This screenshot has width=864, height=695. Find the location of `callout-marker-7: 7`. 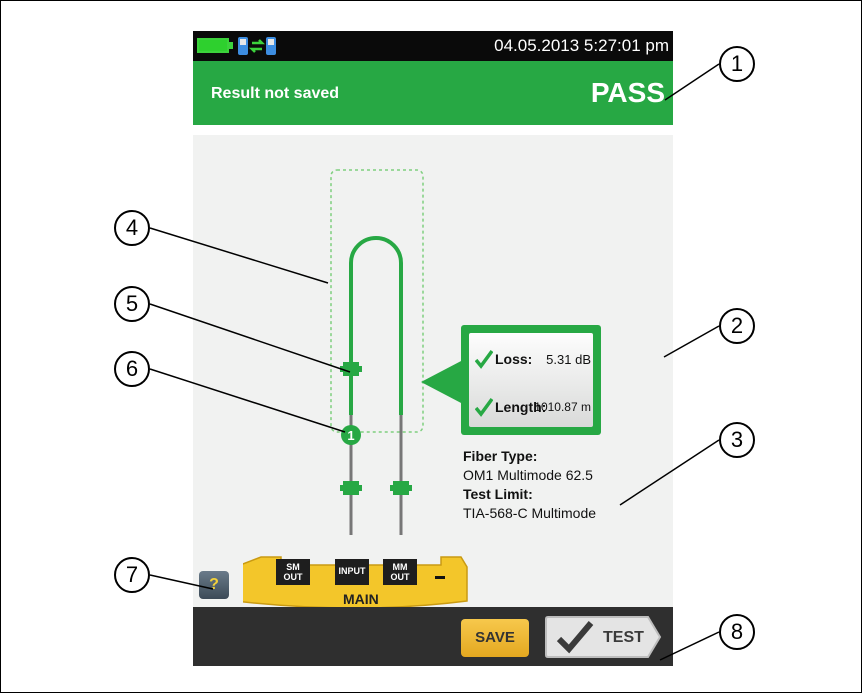

callout-marker-7: 7 is located at coordinates (132, 575).